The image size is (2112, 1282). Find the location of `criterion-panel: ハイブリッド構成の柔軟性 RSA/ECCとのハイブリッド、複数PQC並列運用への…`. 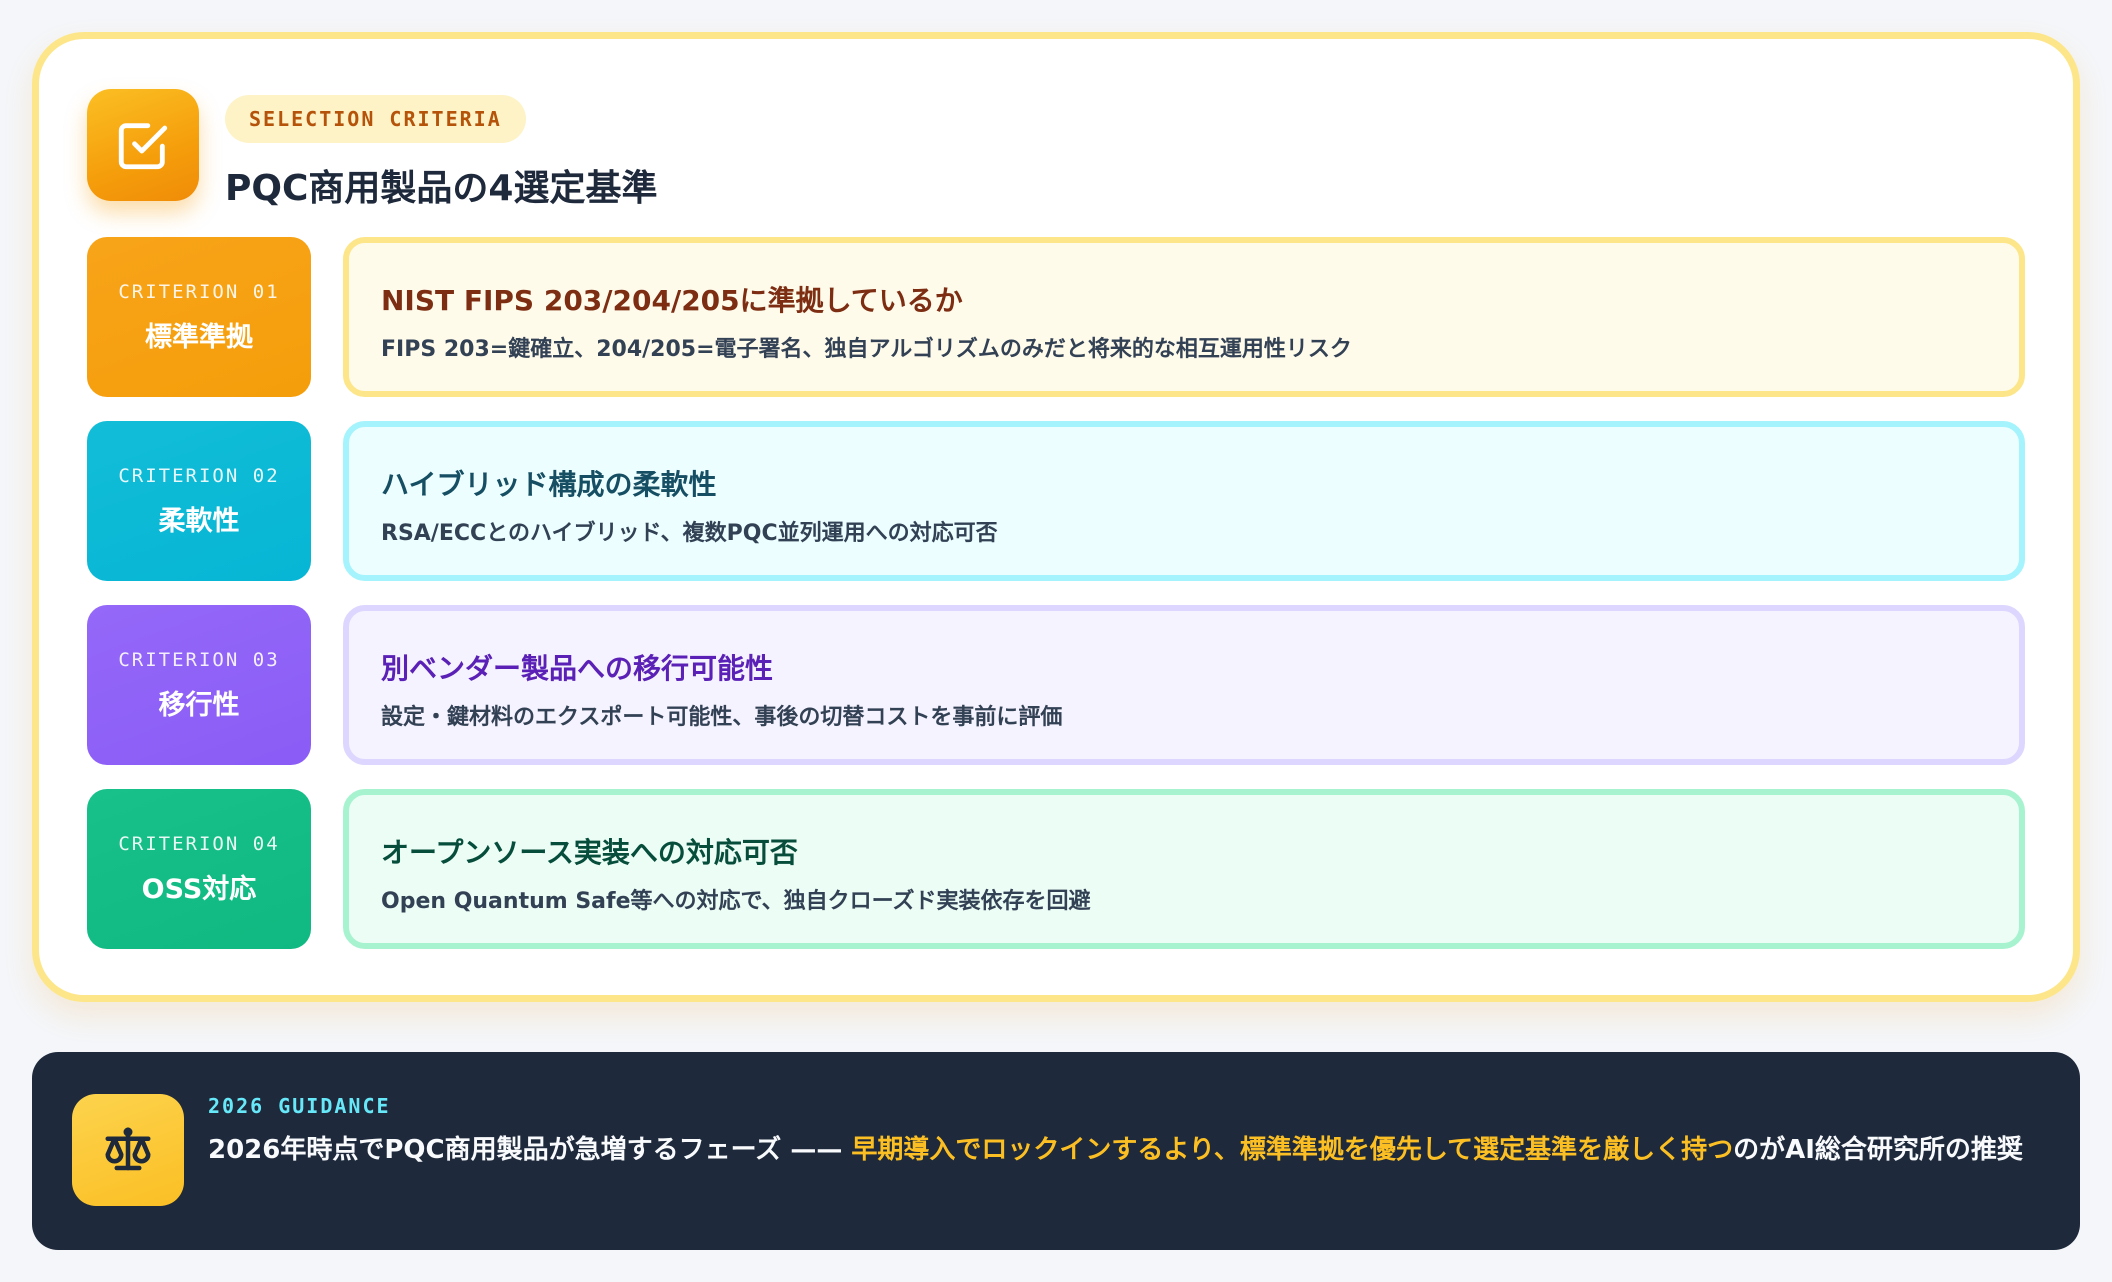

criterion-panel: ハイブリッド構成の柔軟性 RSA/ECCとのハイブリッド、複数PQC並列運用への… is located at coordinates (1184, 501).